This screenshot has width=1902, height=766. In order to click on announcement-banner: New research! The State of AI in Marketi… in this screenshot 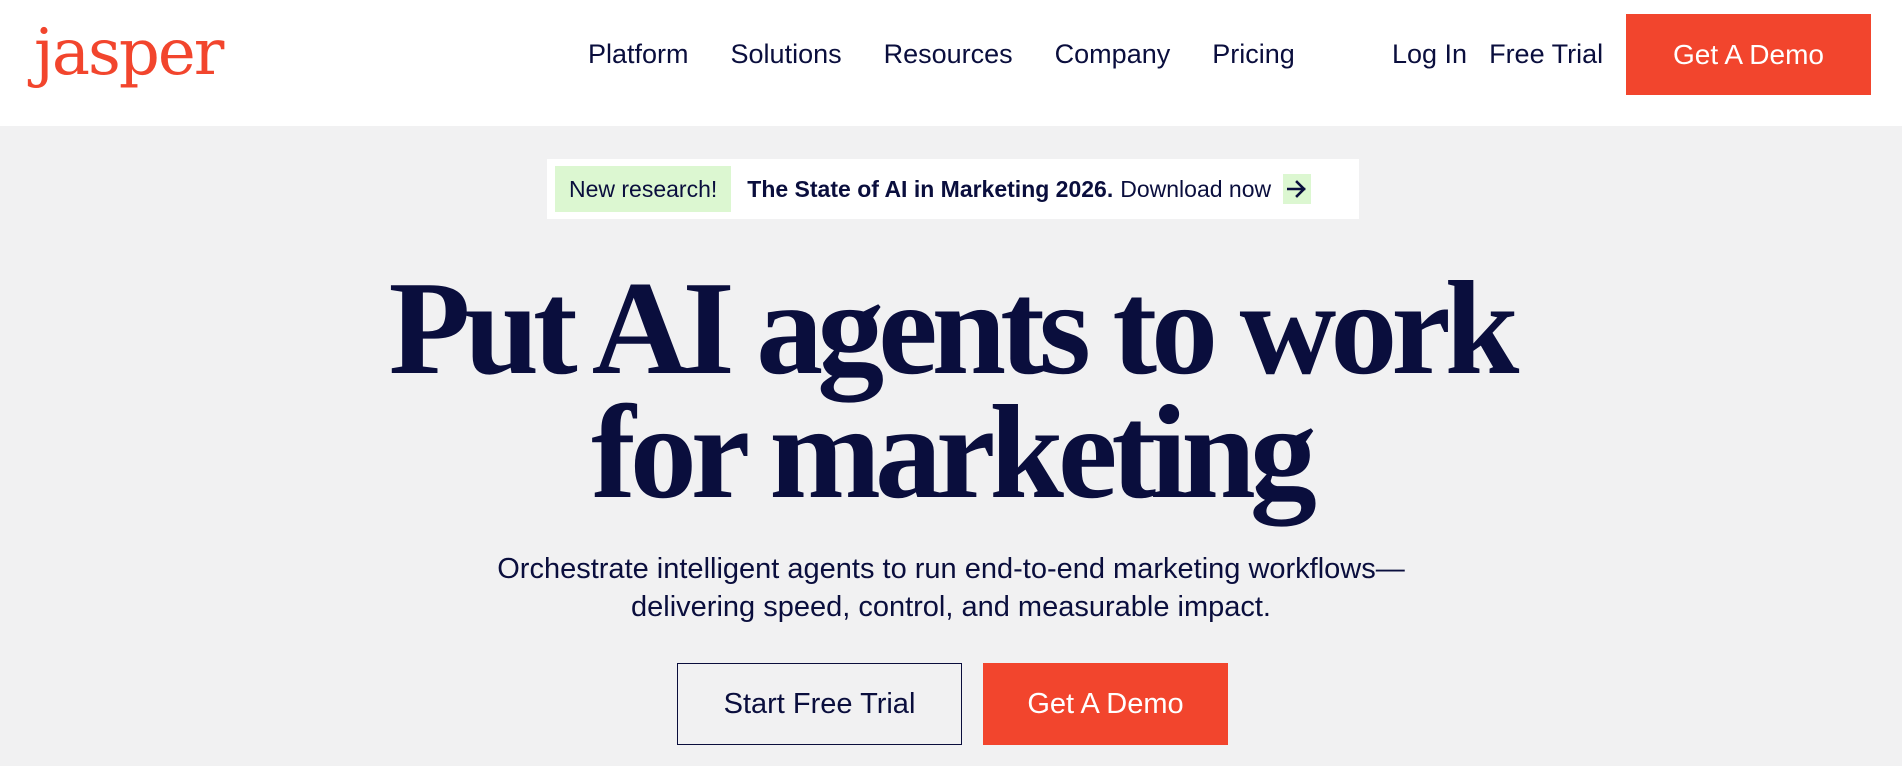, I will do `click(953, 189)`.